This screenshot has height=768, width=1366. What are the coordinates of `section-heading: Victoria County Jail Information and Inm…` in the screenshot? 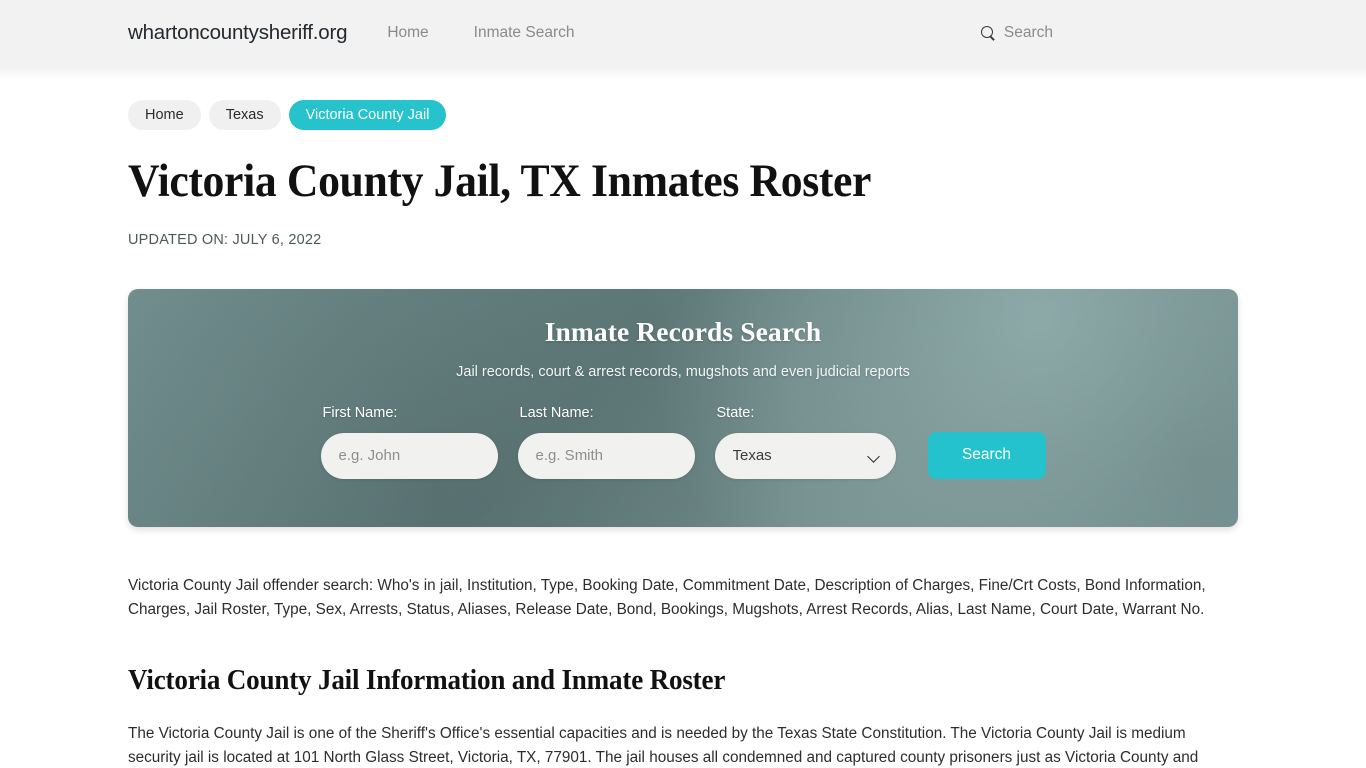 It's located at (427, 680).